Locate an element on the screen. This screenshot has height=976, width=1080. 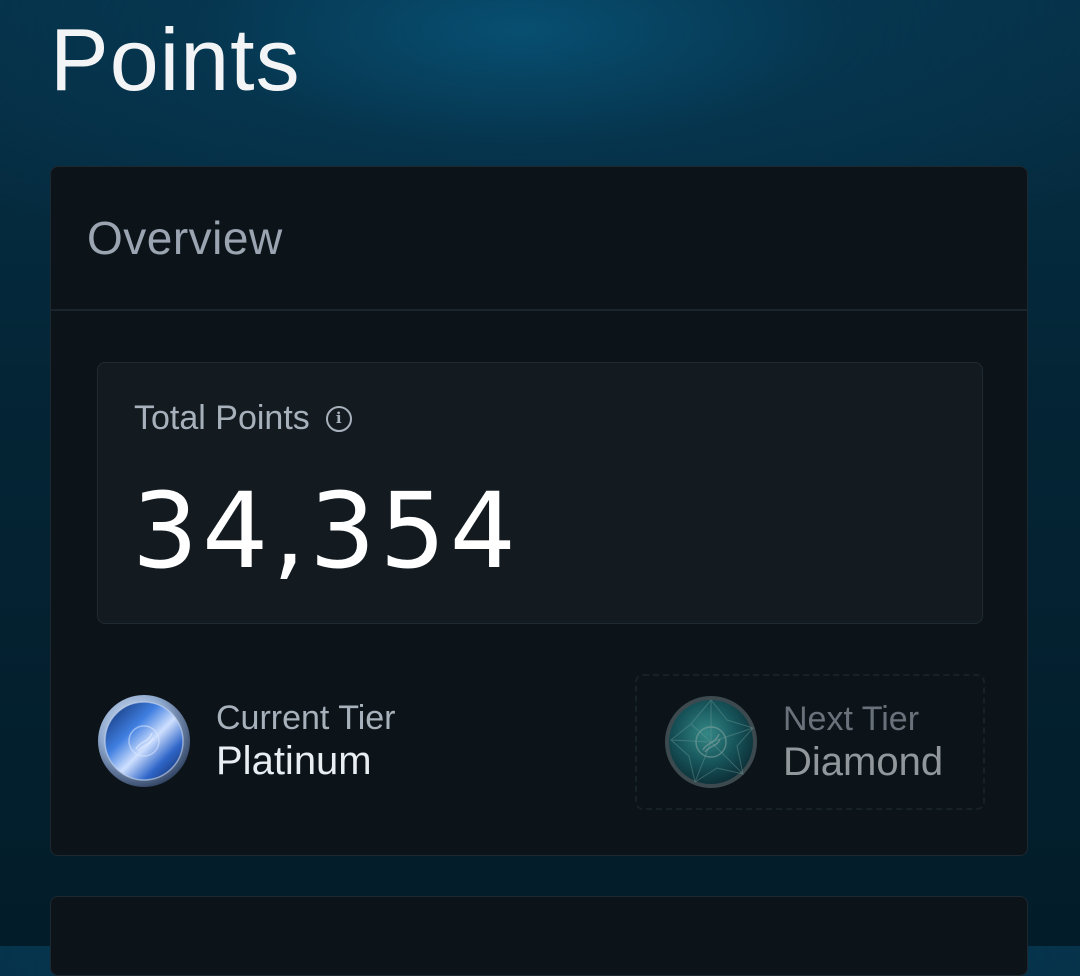
overview-header: Overview is located at coordinates (539, 239).